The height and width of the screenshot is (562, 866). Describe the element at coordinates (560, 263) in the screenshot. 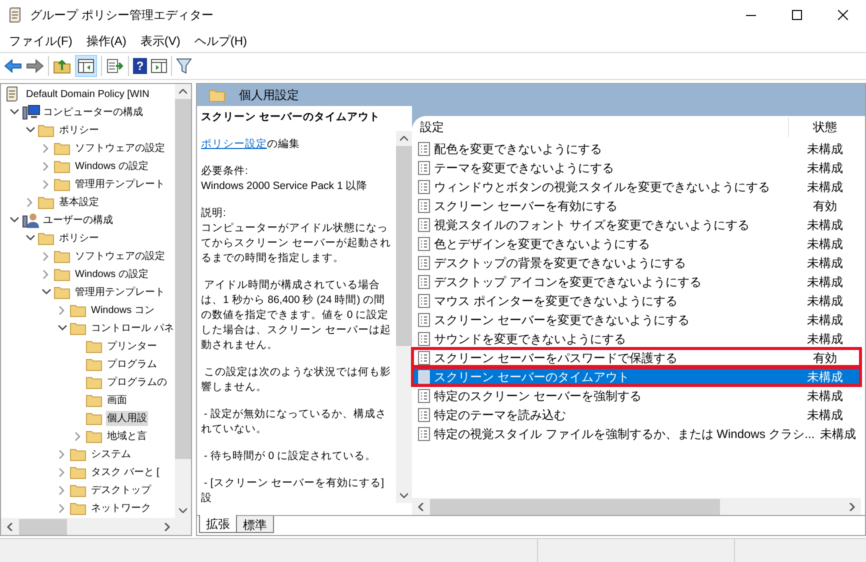

I see `setting-name: デスクトップの背景を変更できないようにする` at that location.